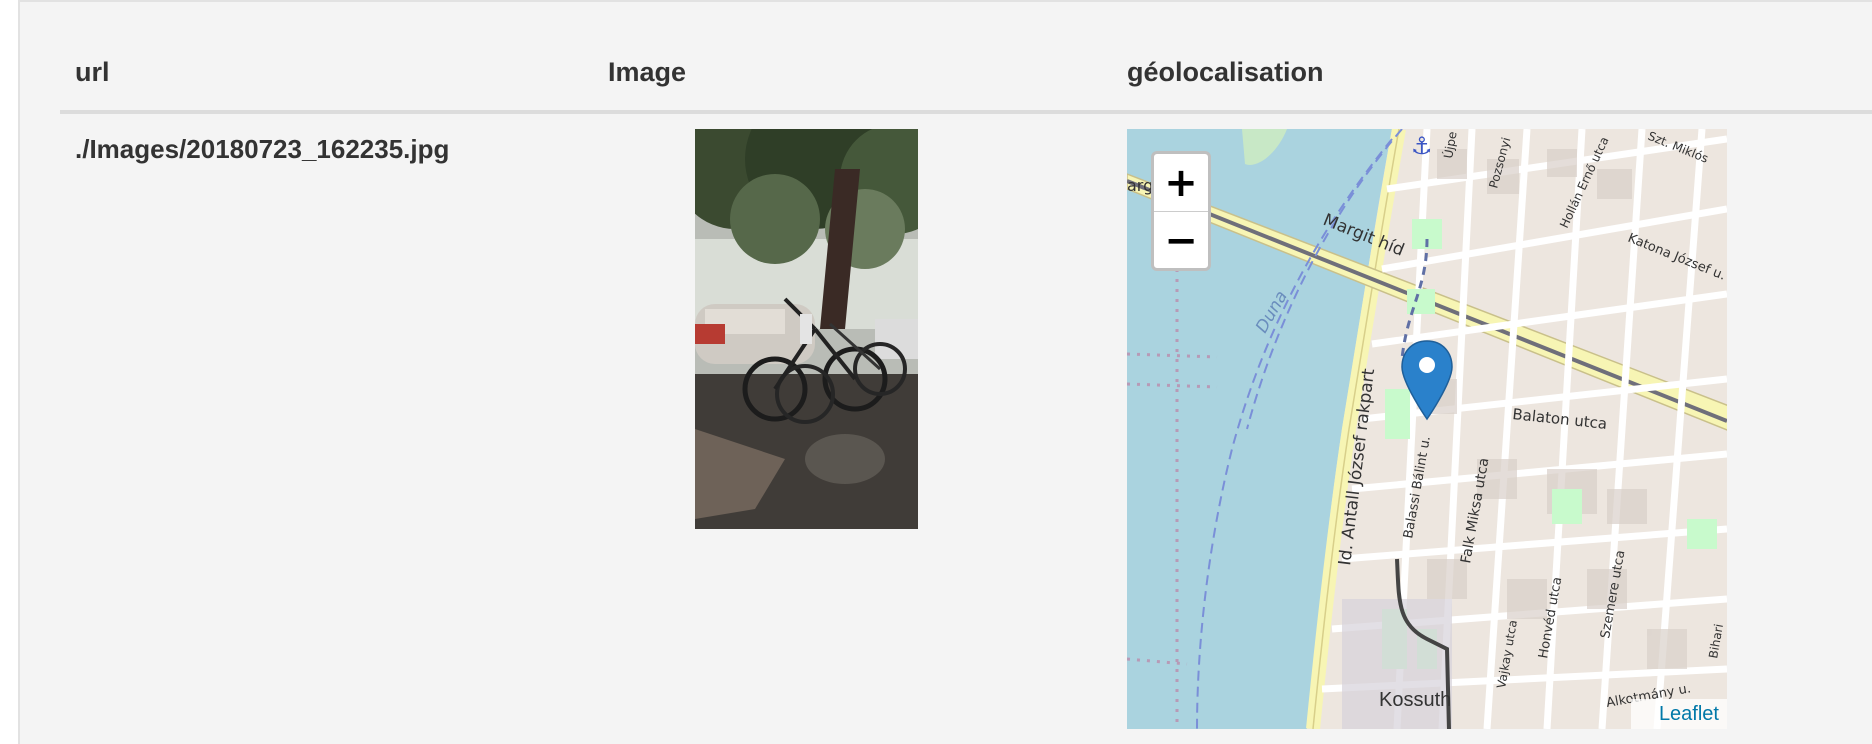 This screenshot has height=744, width=1872. What do you see at coordinates (1422, 146) in the screenshot?
I see `anchor-icon: ⚓` at bounding box center [1422, 146].